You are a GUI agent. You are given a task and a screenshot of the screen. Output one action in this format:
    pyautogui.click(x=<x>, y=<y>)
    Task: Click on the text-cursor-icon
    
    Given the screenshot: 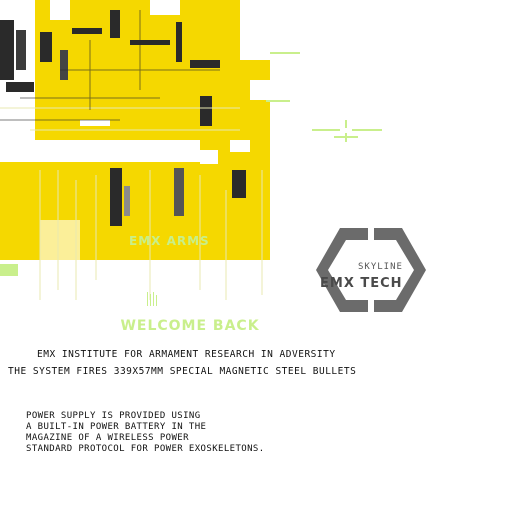 What is the action you would take?
    pyautogui.click(x=152, y=299)
    